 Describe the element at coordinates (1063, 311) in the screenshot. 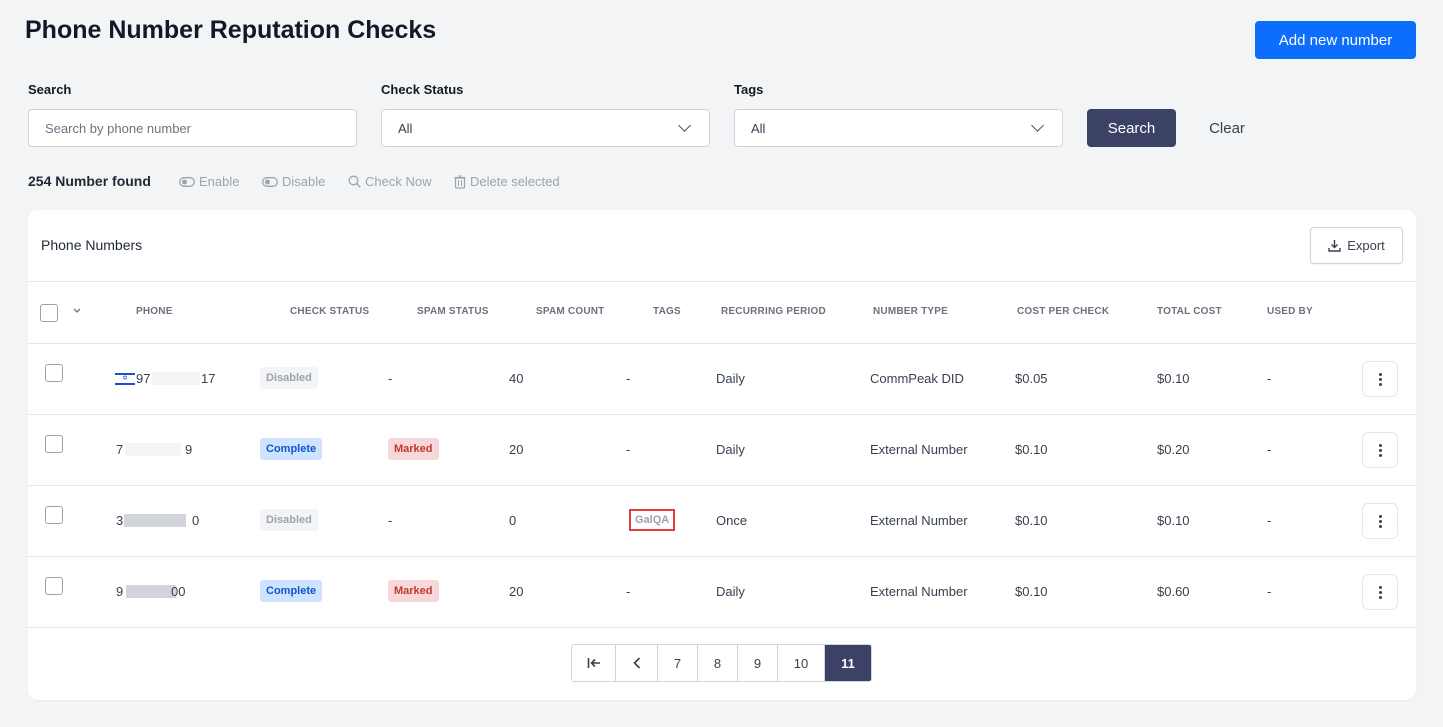

I see `column-header: COST PER CHECK` at that location.